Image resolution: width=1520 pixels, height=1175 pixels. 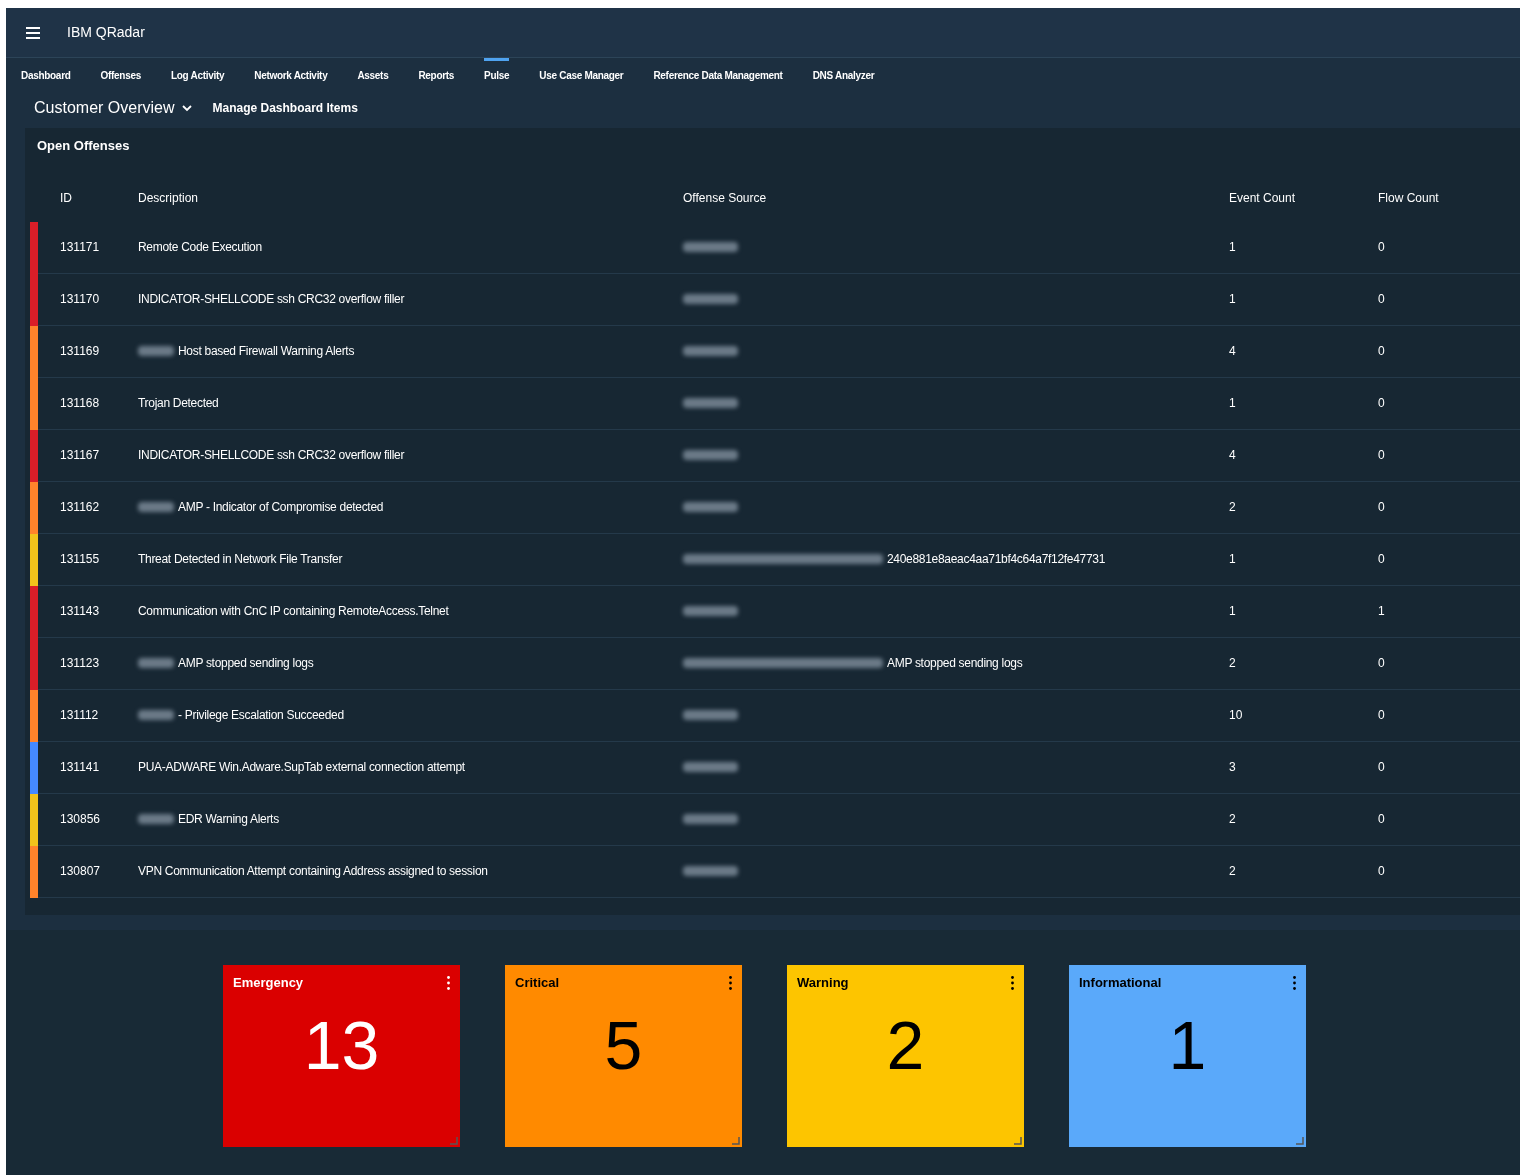 I want to click on table-cell-text: EDR Warning Alerts, so click(x=228, y=819).